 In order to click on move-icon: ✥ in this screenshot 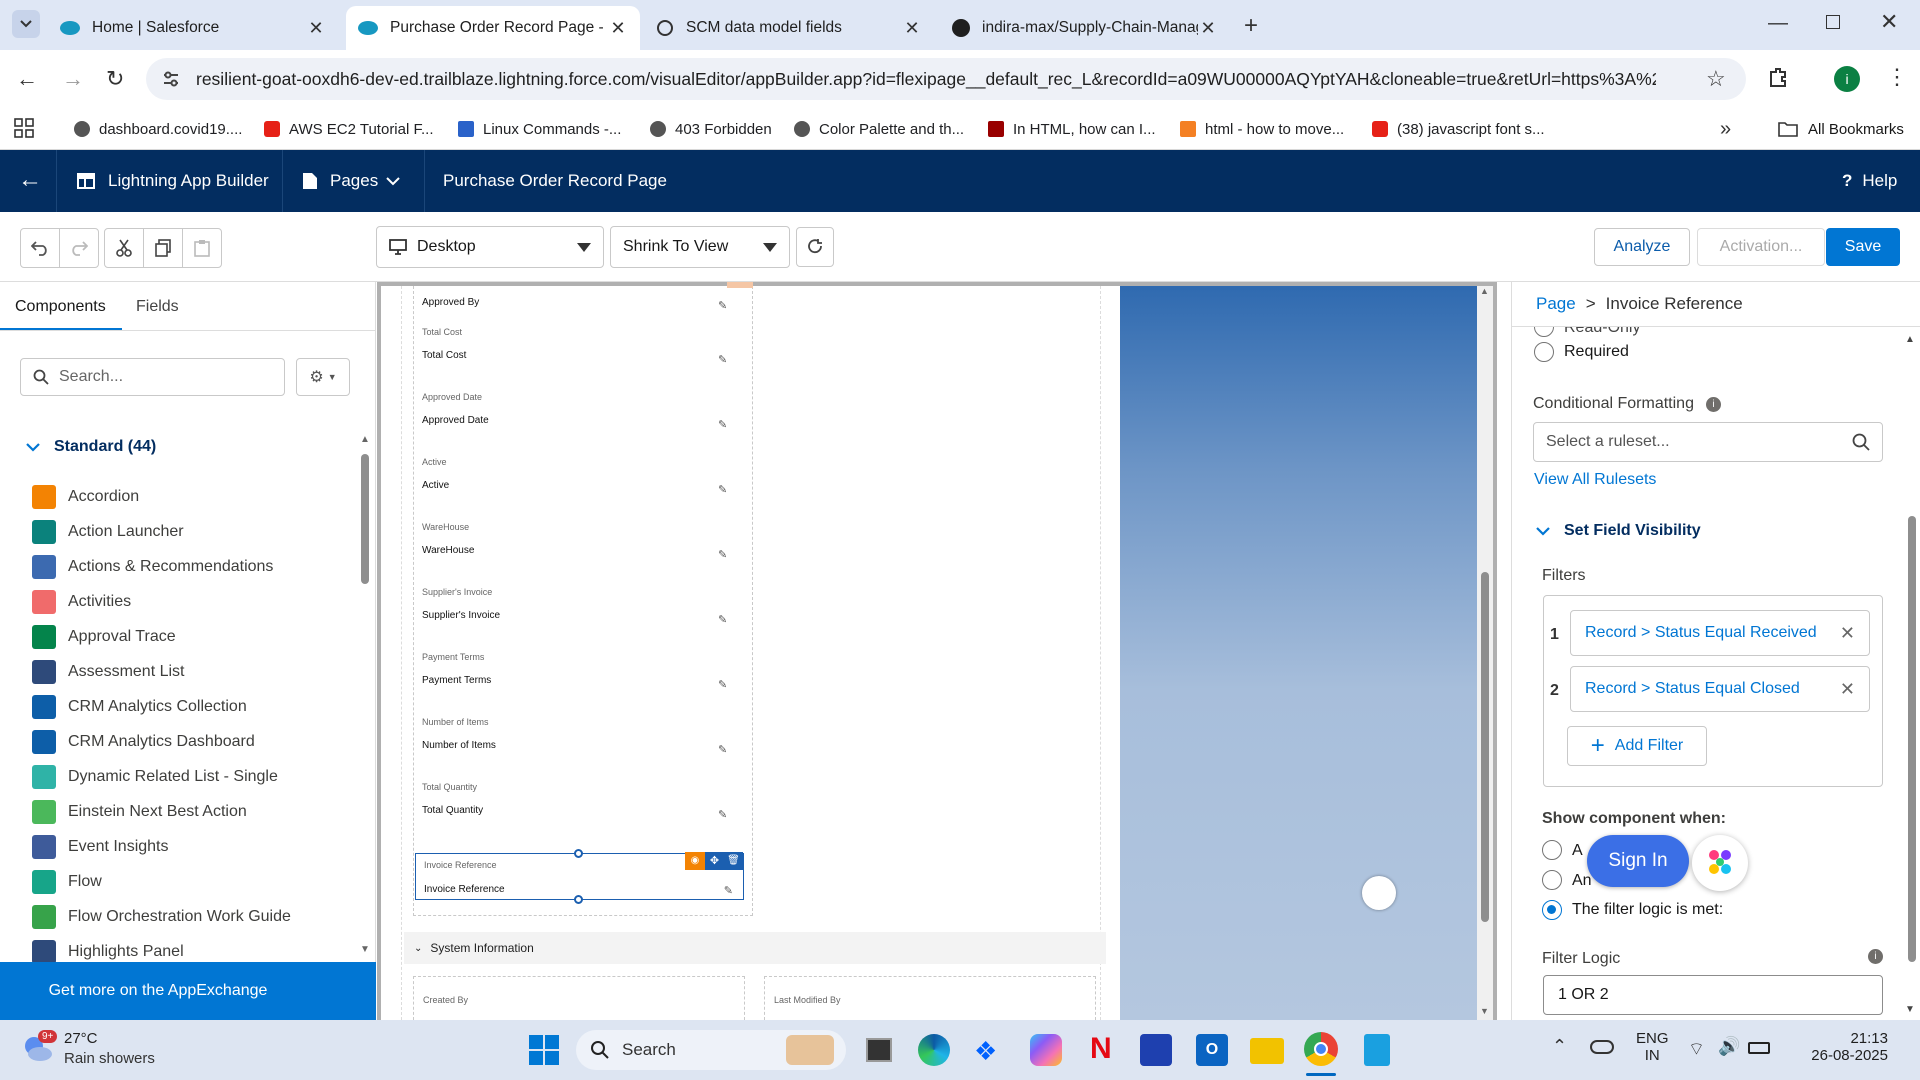, I will do `click(714, 861)`.